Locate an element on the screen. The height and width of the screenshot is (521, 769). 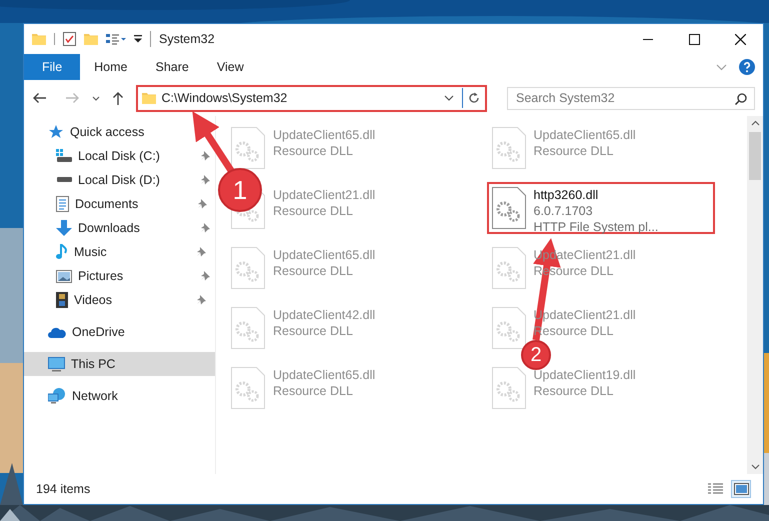
sidebar-item: Videos is located at coordinates (115, 300).